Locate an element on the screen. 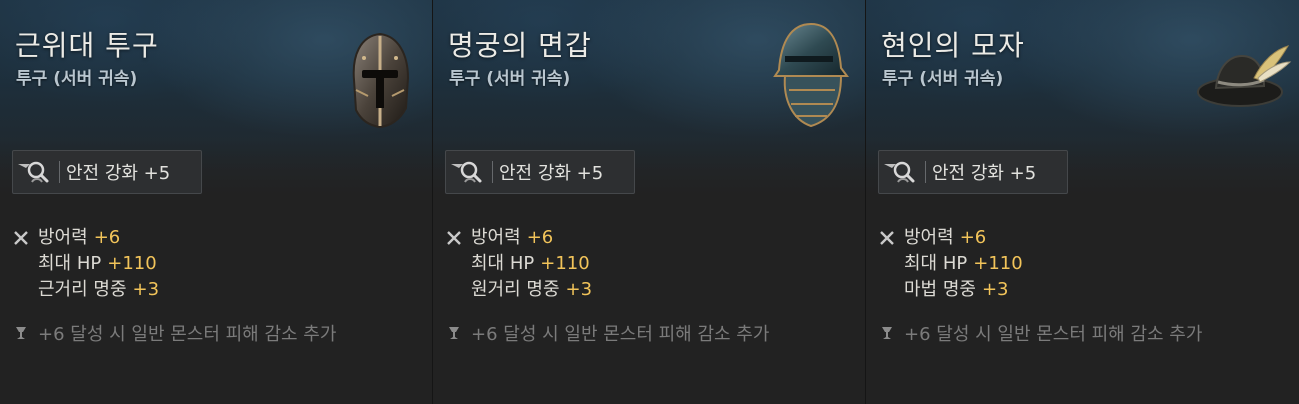  stat-row: 마법 명중 +3 is located at coordinates (951, 290).